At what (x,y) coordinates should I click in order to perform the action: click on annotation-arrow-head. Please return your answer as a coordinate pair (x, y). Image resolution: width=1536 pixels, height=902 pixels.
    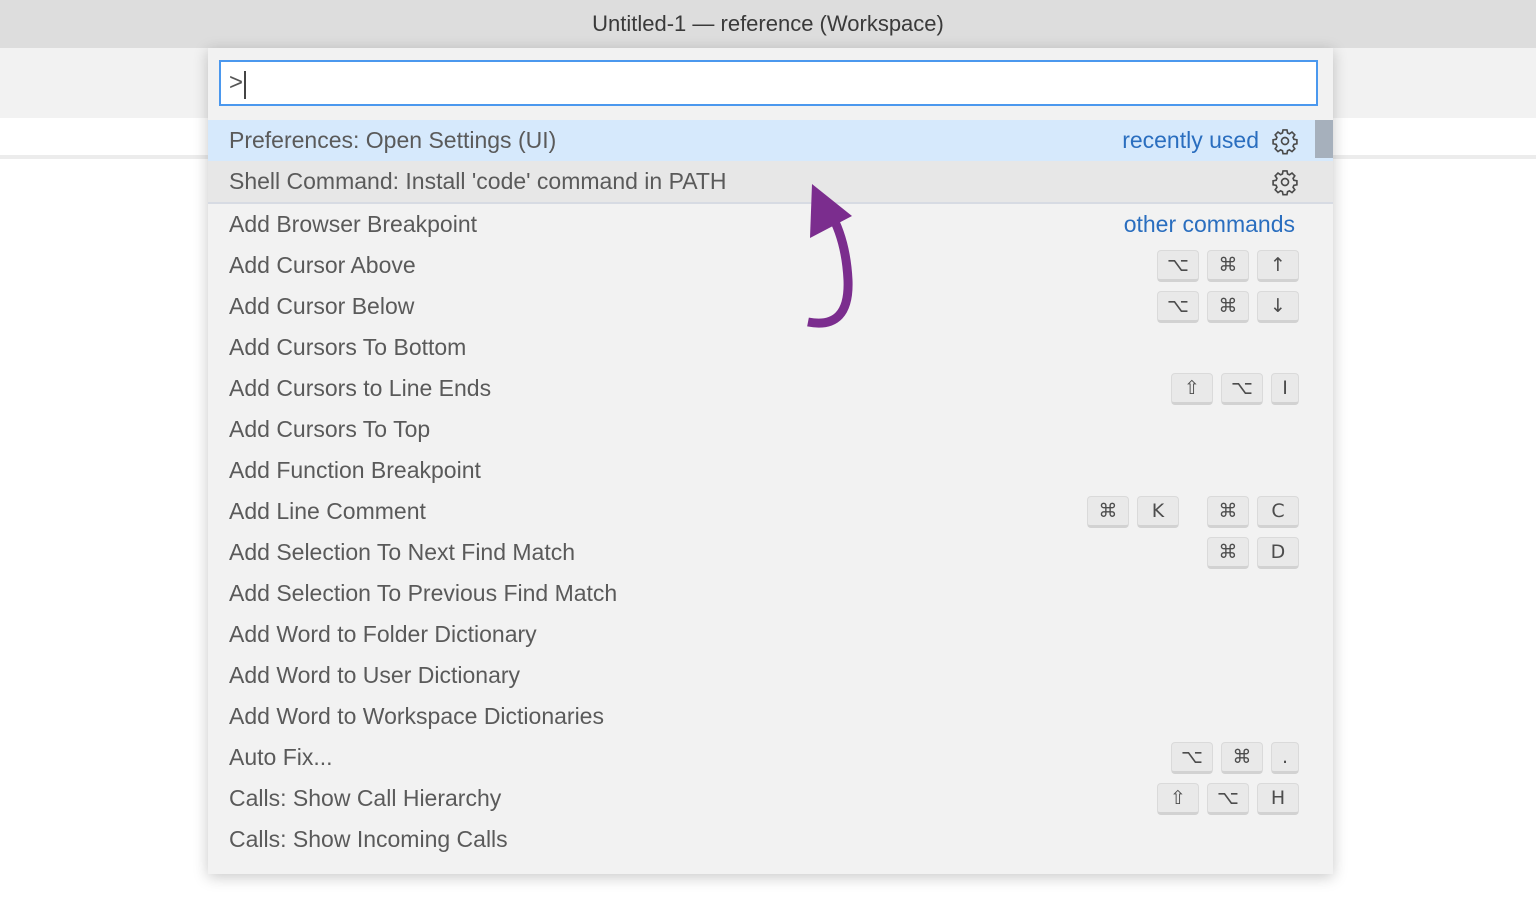
    Looking at the image, I should click on (831, 211).